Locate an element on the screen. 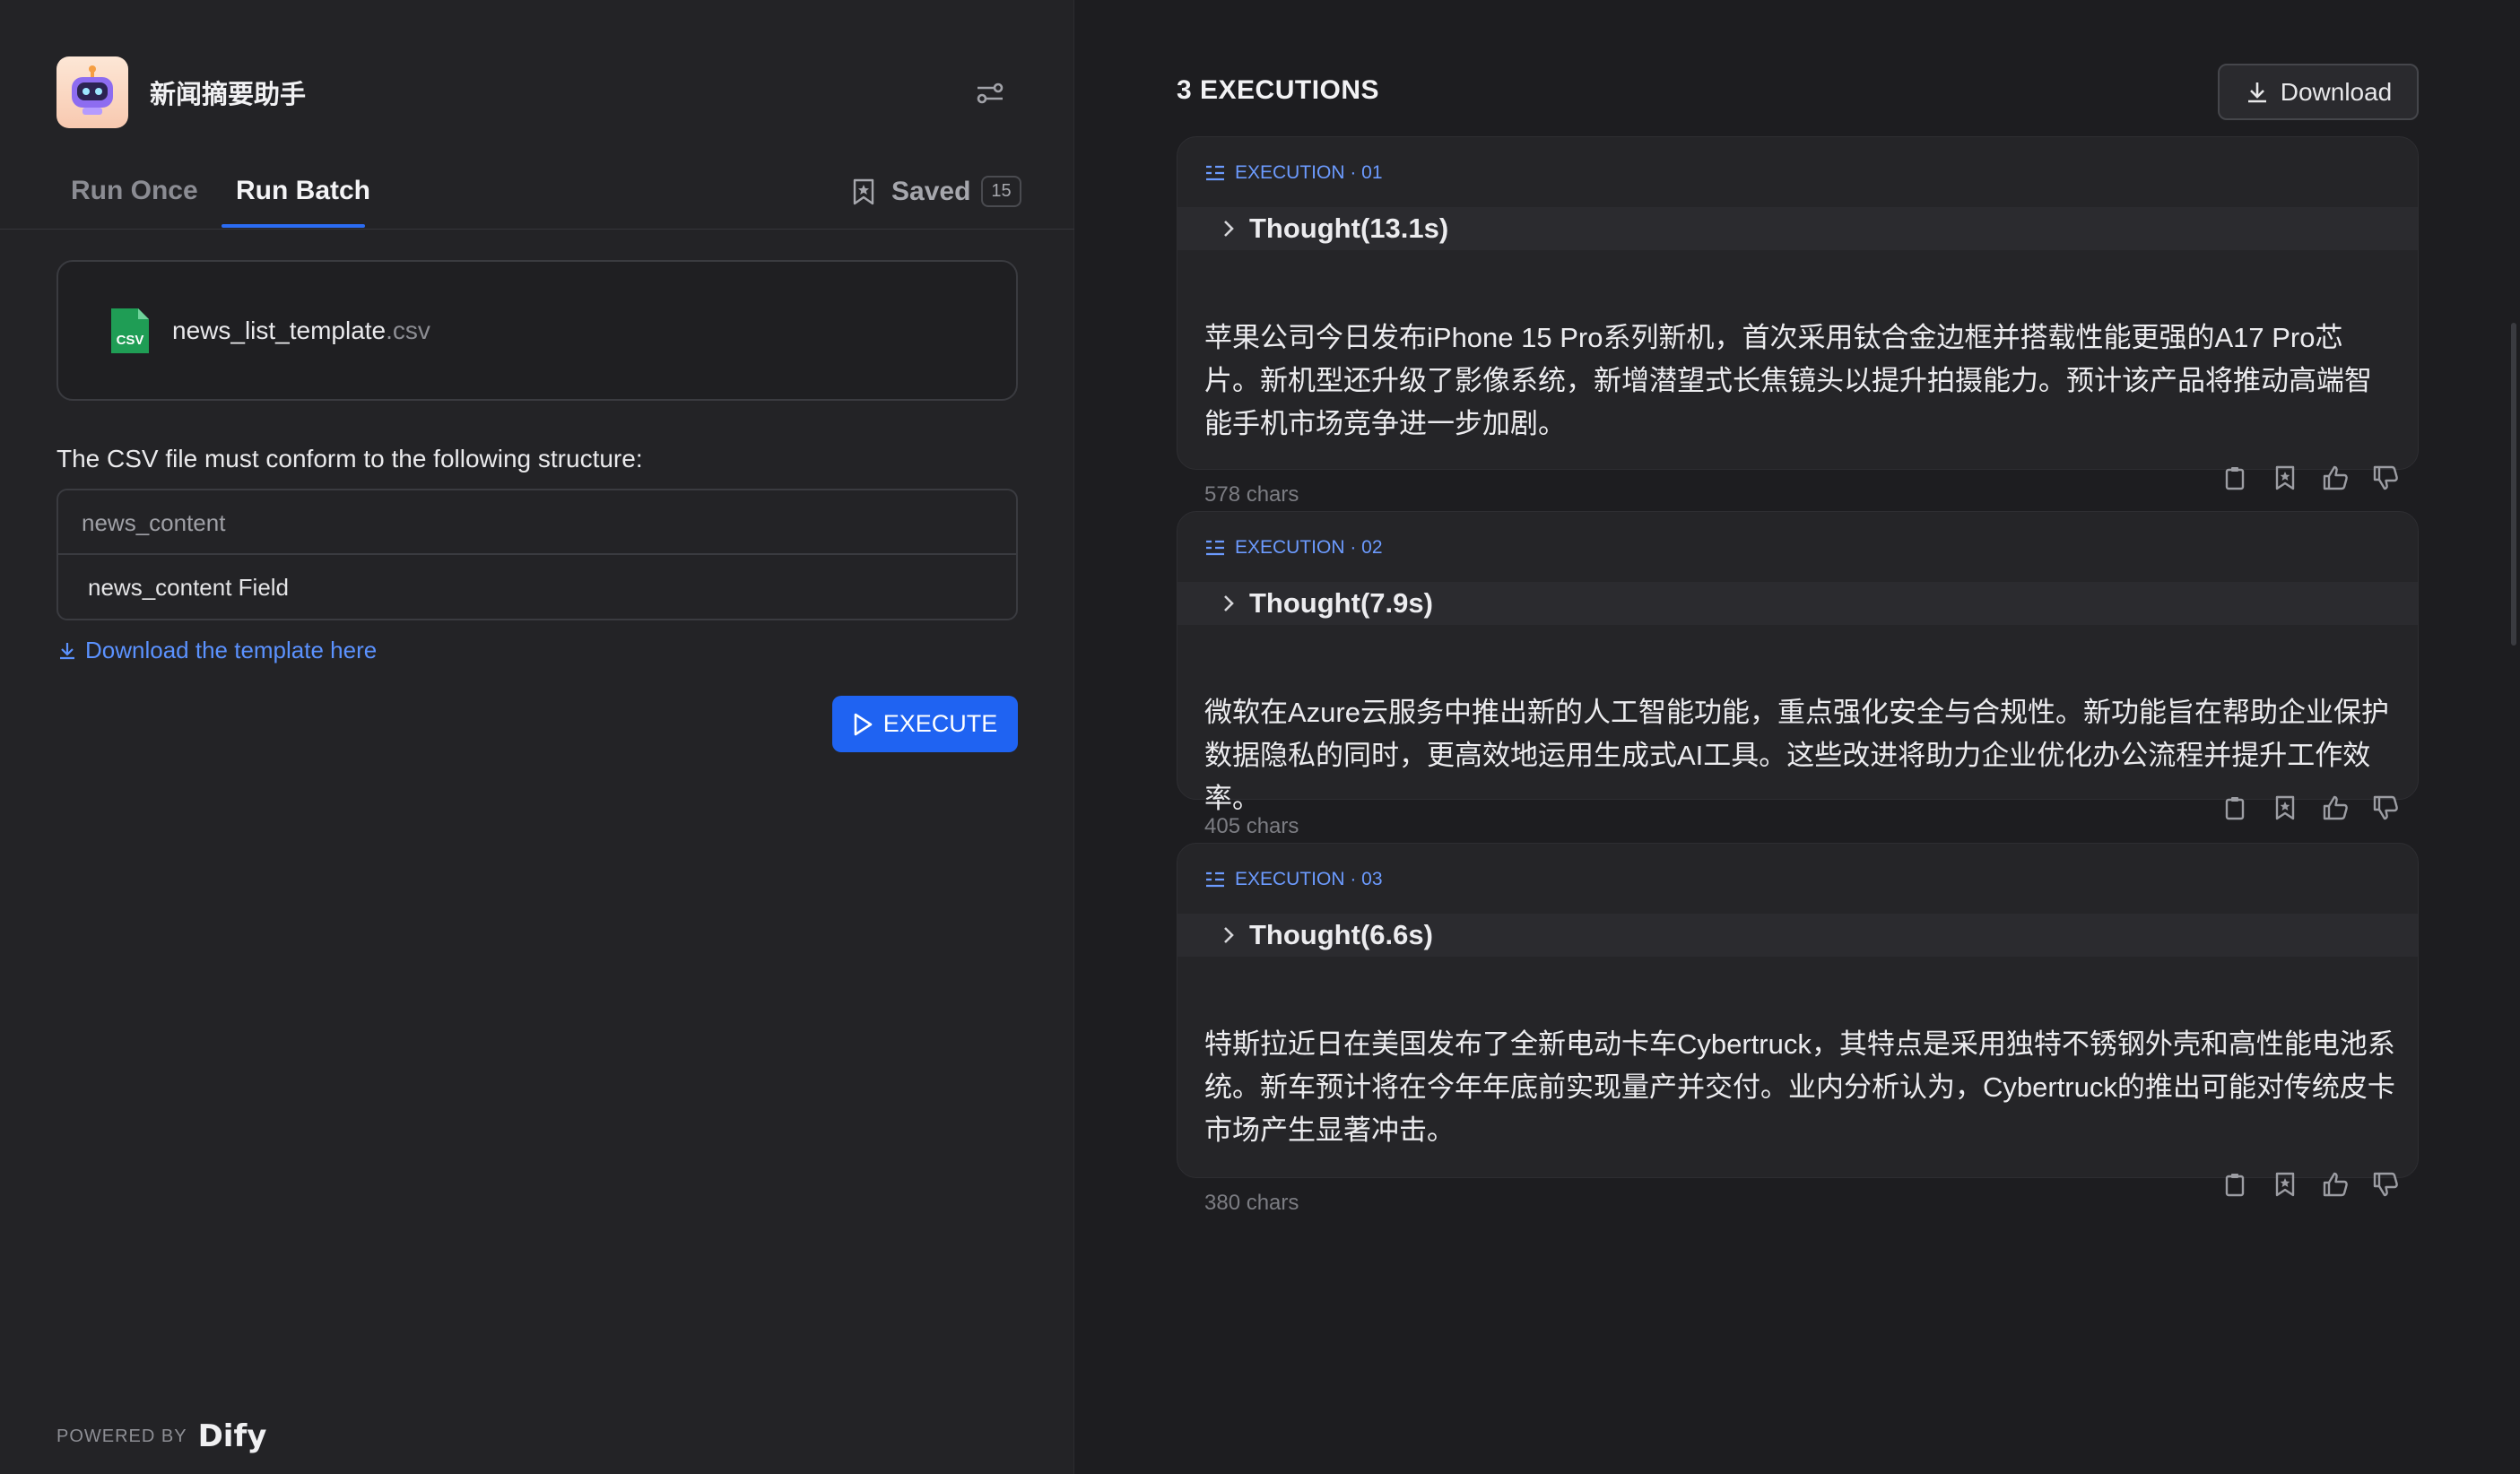 The height and width of the screenshot is (1474, 2520). download-template-link: Download the template here is located at coordinates (217, 650).